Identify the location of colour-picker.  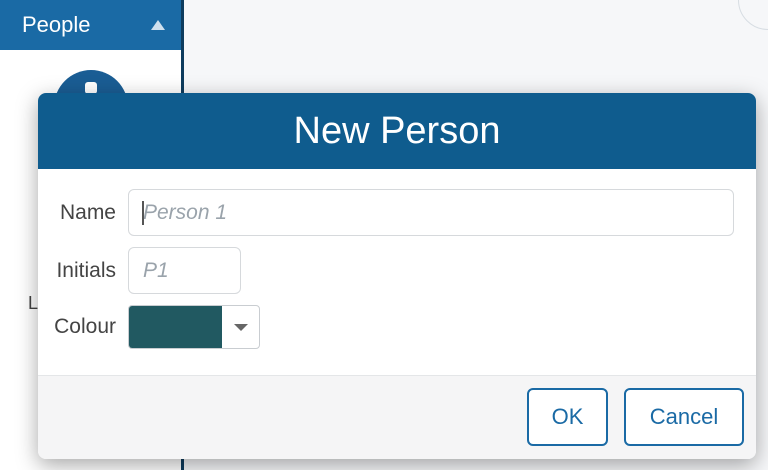
(194, 327).